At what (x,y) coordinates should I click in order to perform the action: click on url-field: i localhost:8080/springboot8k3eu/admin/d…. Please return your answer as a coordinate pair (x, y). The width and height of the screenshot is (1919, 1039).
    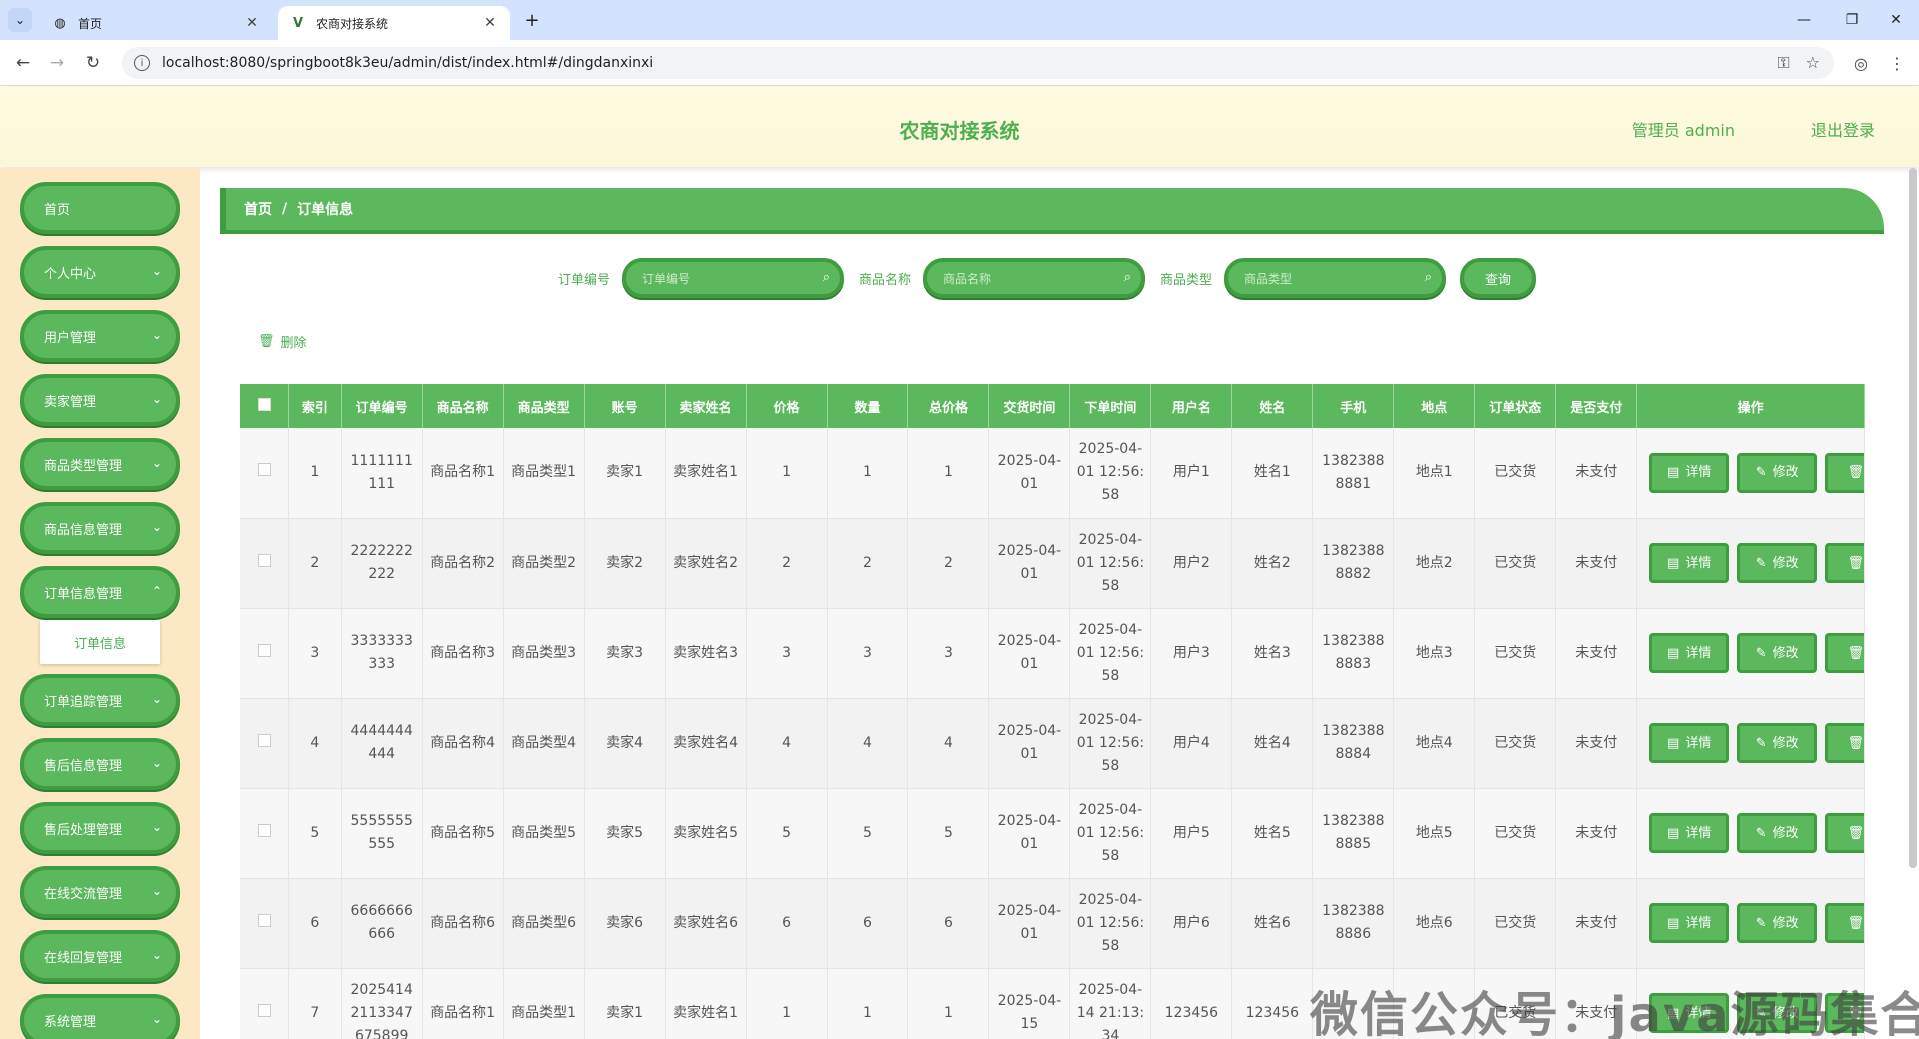
    Looking at the image, I should click on (978, 63).